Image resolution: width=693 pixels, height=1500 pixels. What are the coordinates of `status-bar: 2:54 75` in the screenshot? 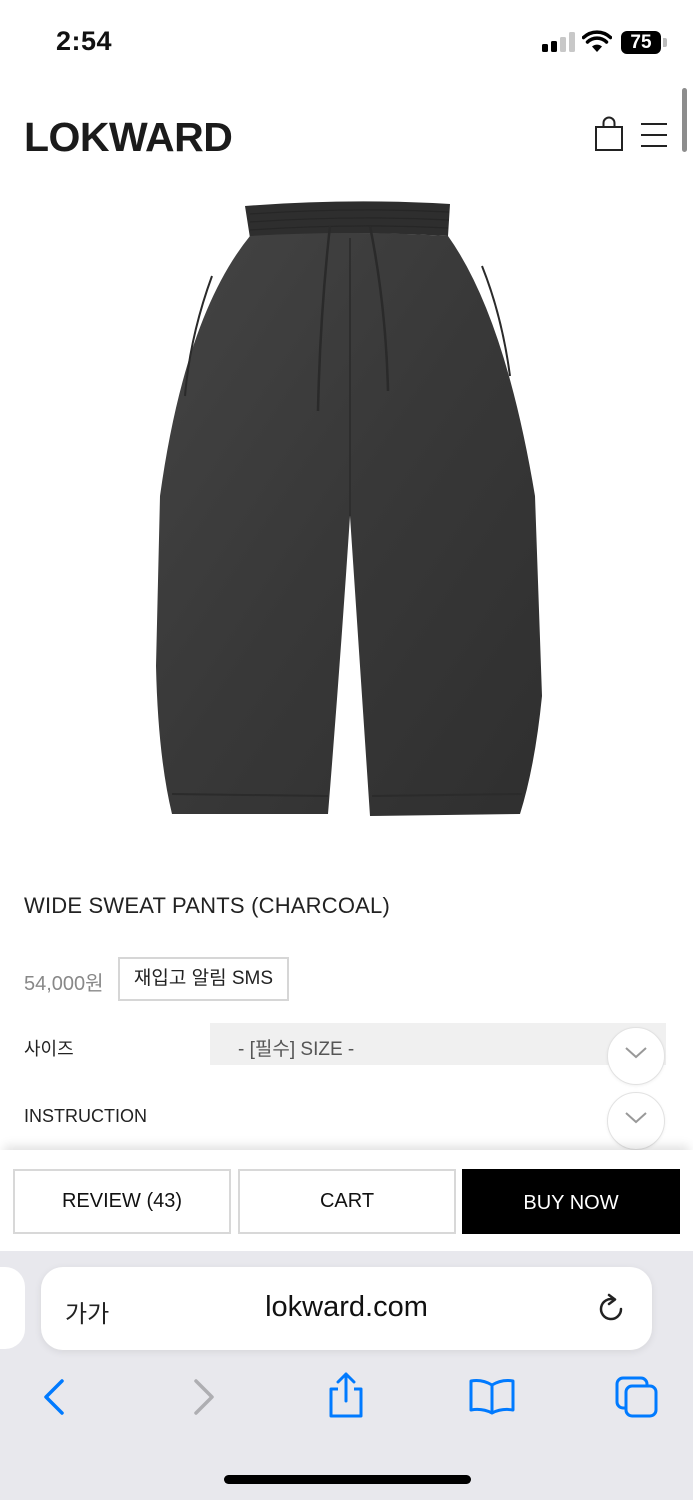 It's located at (346, 43).